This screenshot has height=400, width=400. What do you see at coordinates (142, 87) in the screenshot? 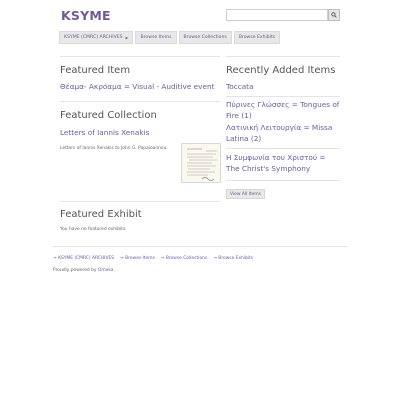
I see `featured-item-link: Θέαμα- Ακρόαμα = Visual - Auditive event` at bounding box center [142, 87].